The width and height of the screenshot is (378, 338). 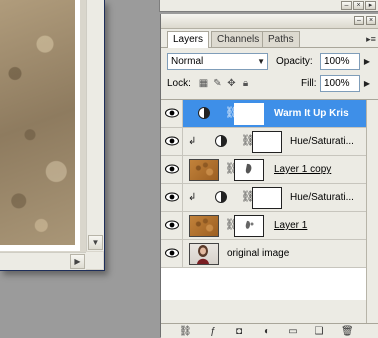 What do you see at coordinates (359, 20) in the screenshot?
I see `palette-minimize-icon: –` at bounding box center [359, 20].